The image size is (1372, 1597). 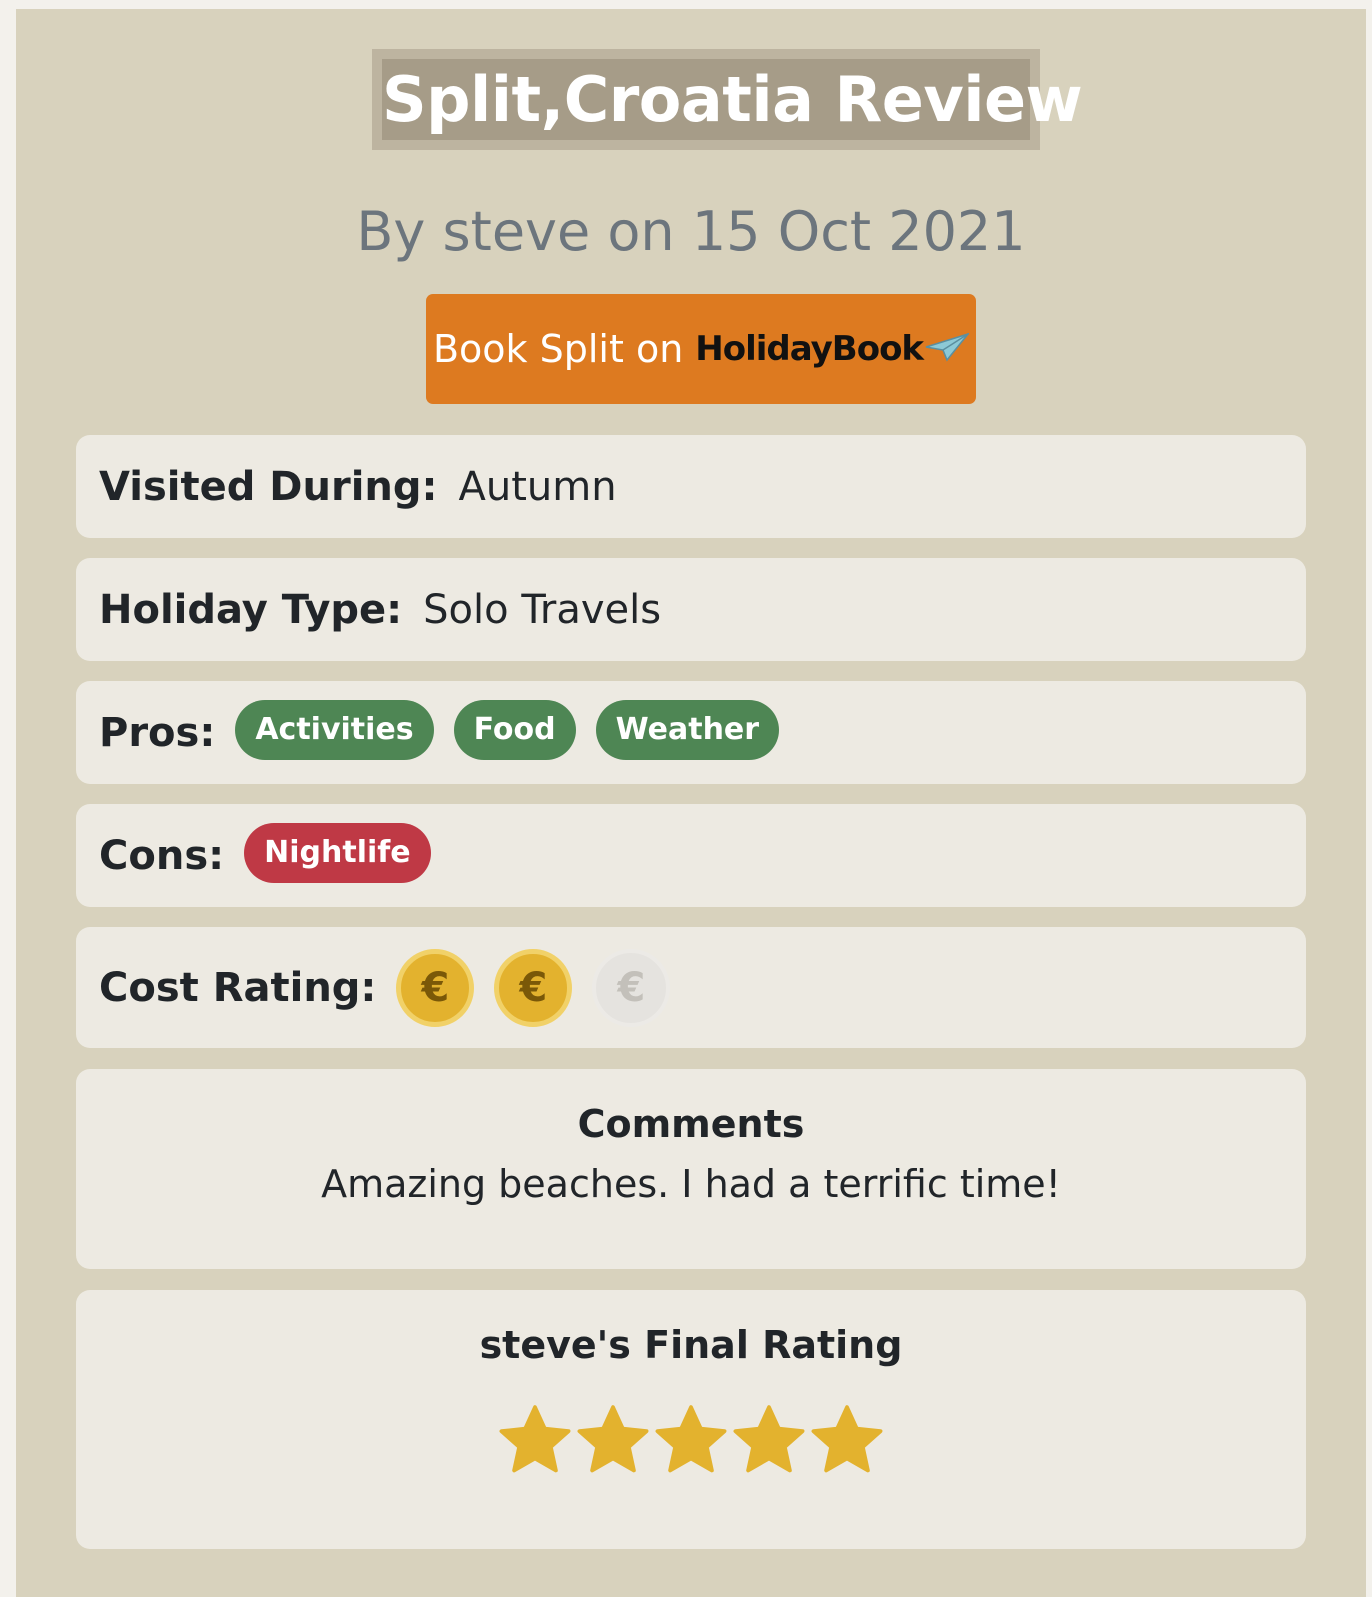 I want to click on book-button-label: Book Split on, so click(x=558, y=349).